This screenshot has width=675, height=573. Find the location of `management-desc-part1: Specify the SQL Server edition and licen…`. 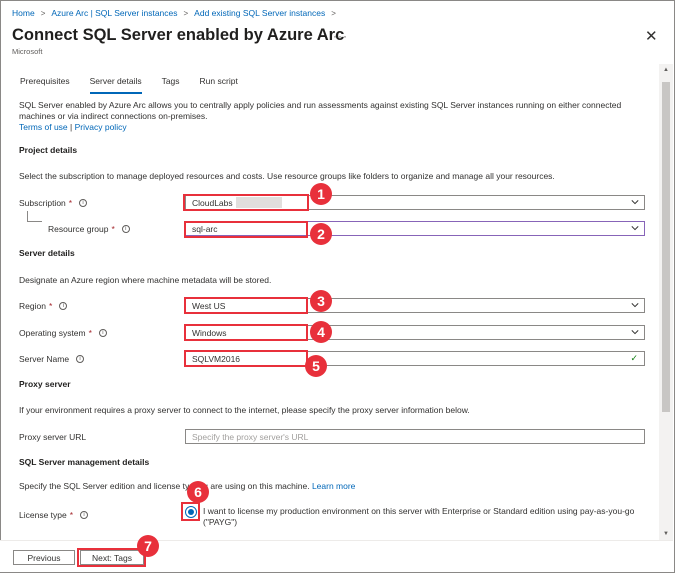

management-desc-part1: Specify the SQL Server edition and licen… is located at coordinates (104, 486).